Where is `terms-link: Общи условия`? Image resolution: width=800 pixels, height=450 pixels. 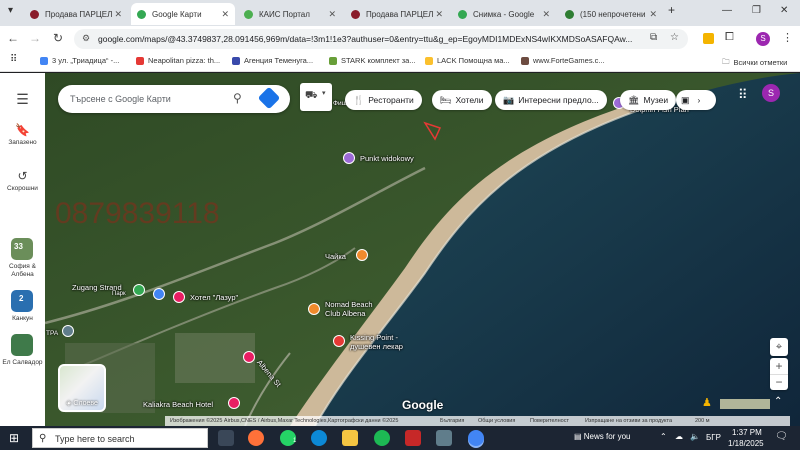 terms-link: Общи условия is located at coordinates (496, 421).